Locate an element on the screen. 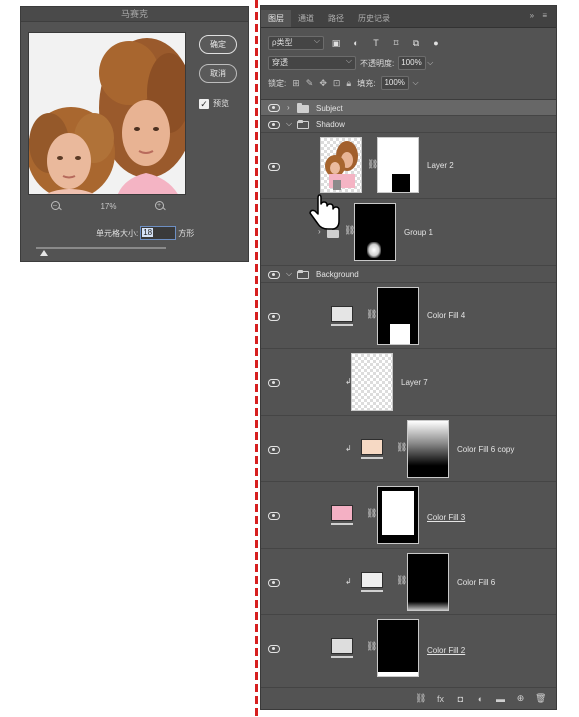  opacity-label: 不透明度: is located at coordinates (377, 63).